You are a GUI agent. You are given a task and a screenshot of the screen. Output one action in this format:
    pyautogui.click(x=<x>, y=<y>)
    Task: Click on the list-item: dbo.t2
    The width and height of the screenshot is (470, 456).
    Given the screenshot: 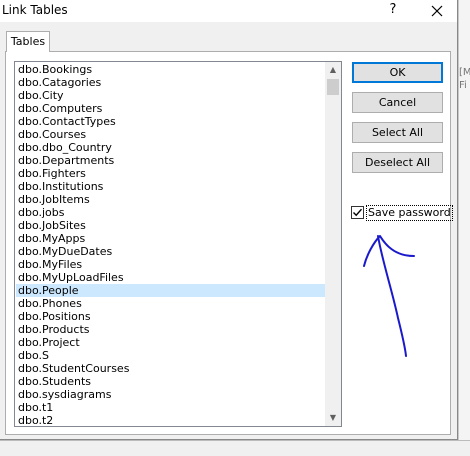 What is the action you would take?
    pyautogui.click(x=170, y=420)
    